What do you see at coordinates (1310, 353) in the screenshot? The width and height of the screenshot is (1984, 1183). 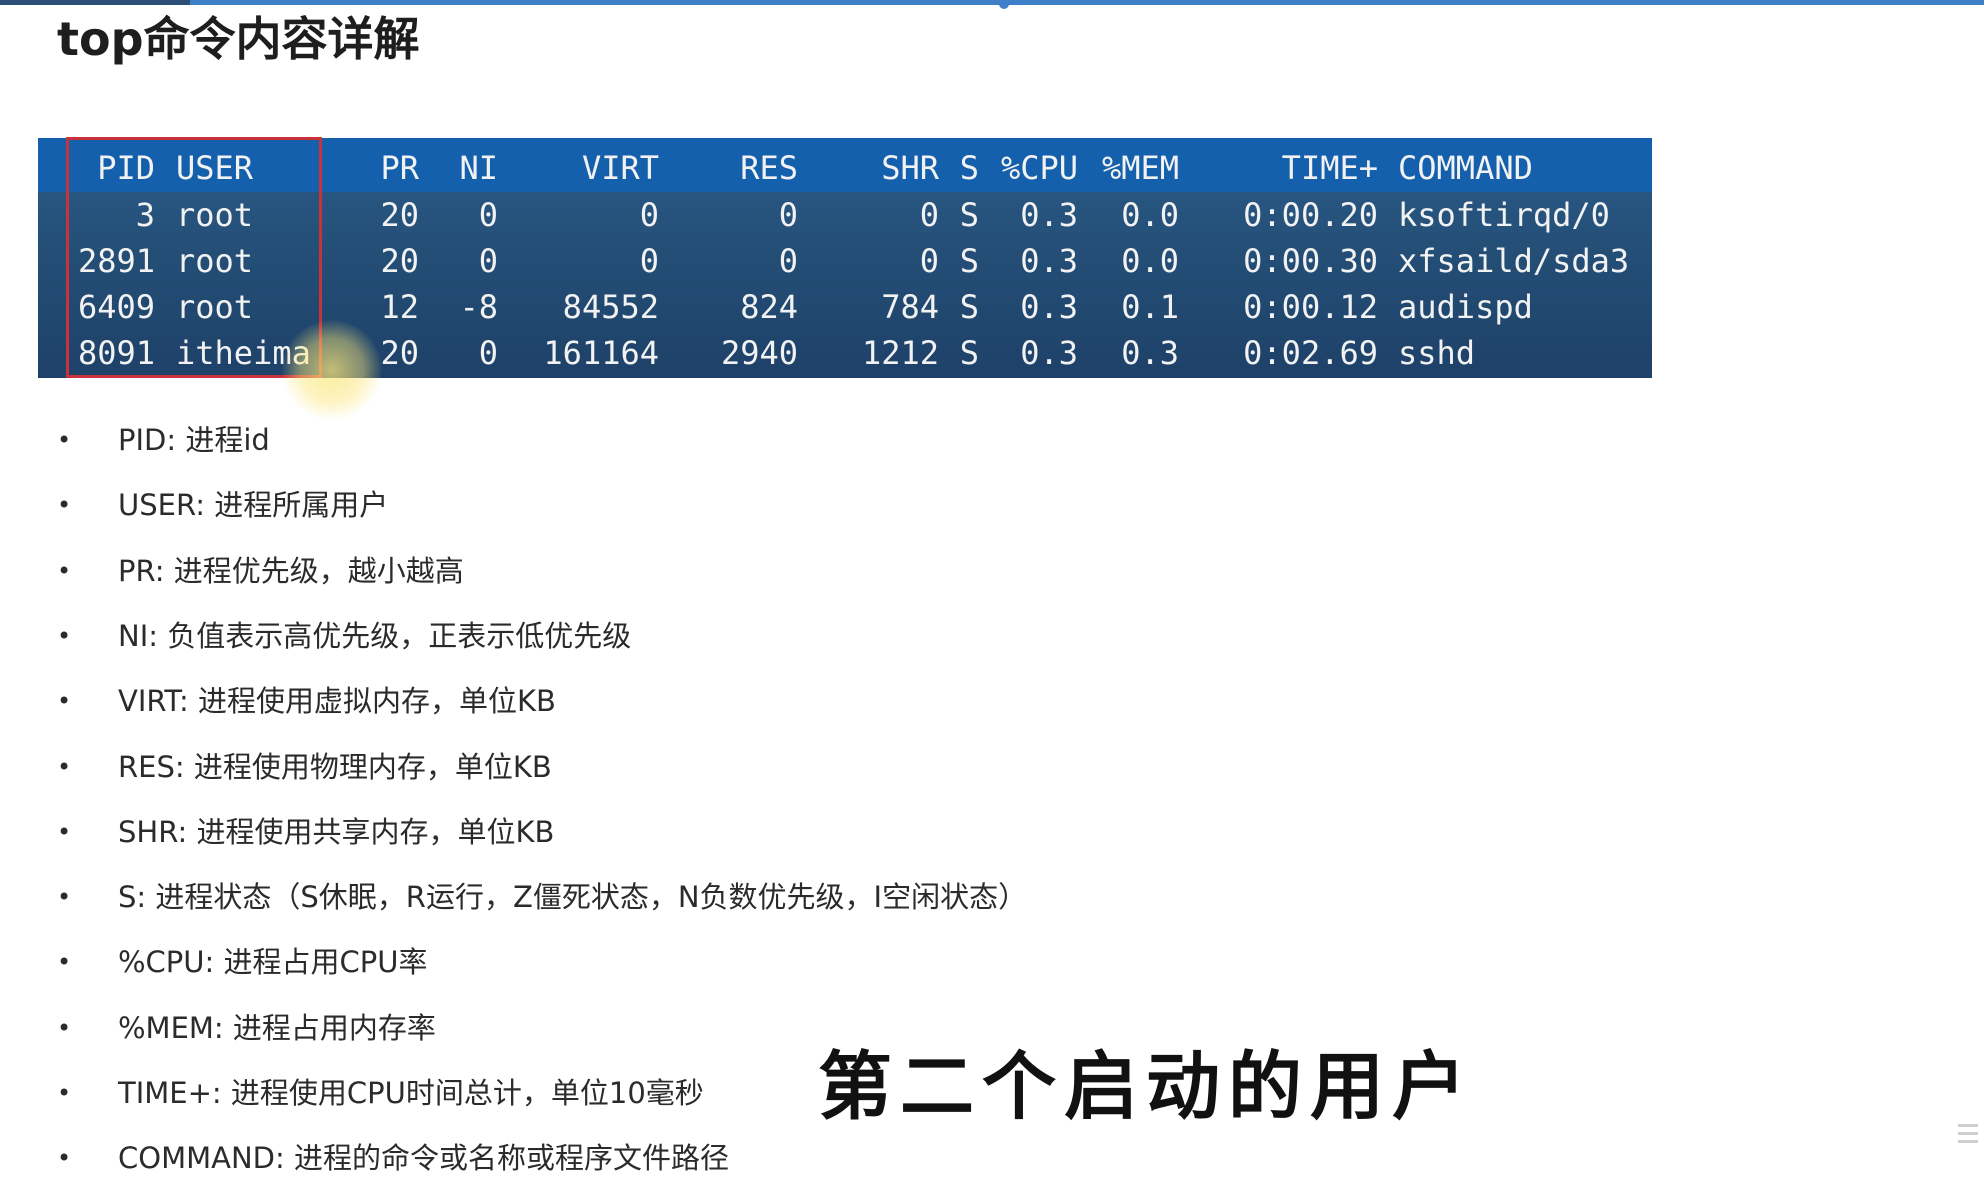 I see `cell-time: 0:02.69` at bounding box center [1310, 353].